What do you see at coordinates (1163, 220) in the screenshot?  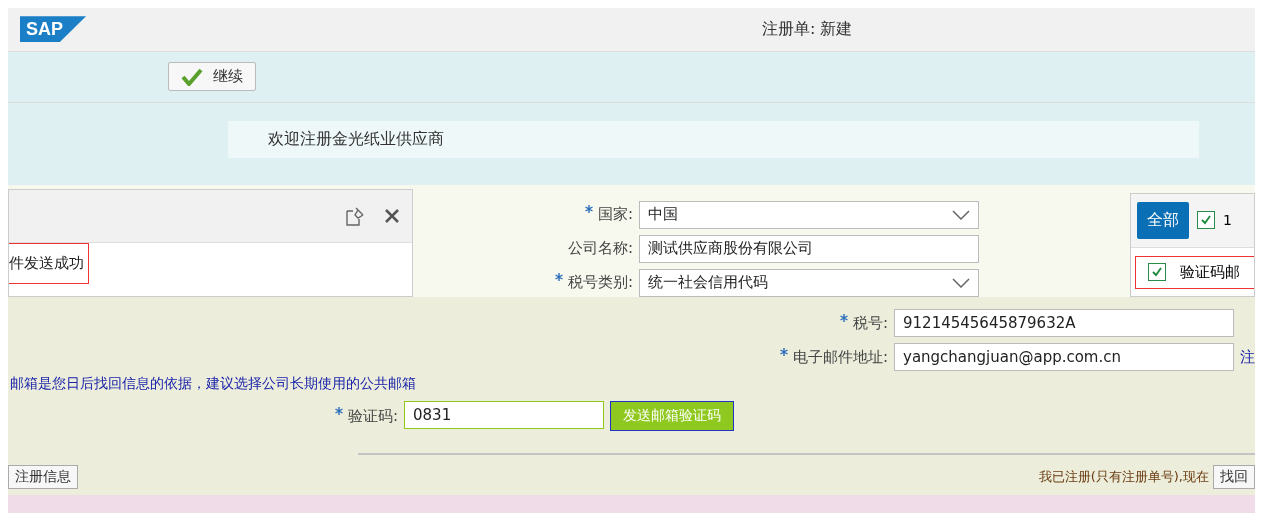 I see `all-button: 全部` at bounding box center [1163, 220].